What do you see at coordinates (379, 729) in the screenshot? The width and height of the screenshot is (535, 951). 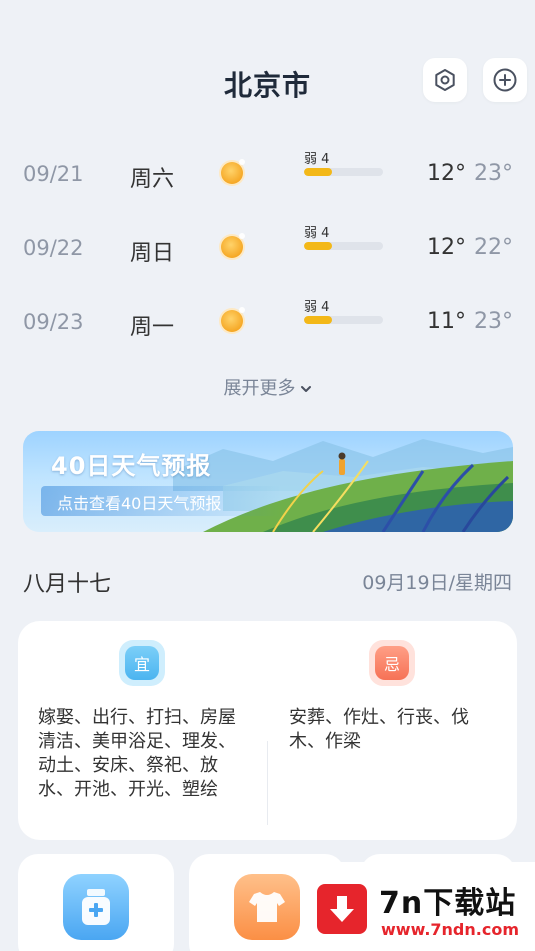 I see `ji-activities: 安葬、作灶、行丧、伐木、作梁` at bounding box center [379, 729].